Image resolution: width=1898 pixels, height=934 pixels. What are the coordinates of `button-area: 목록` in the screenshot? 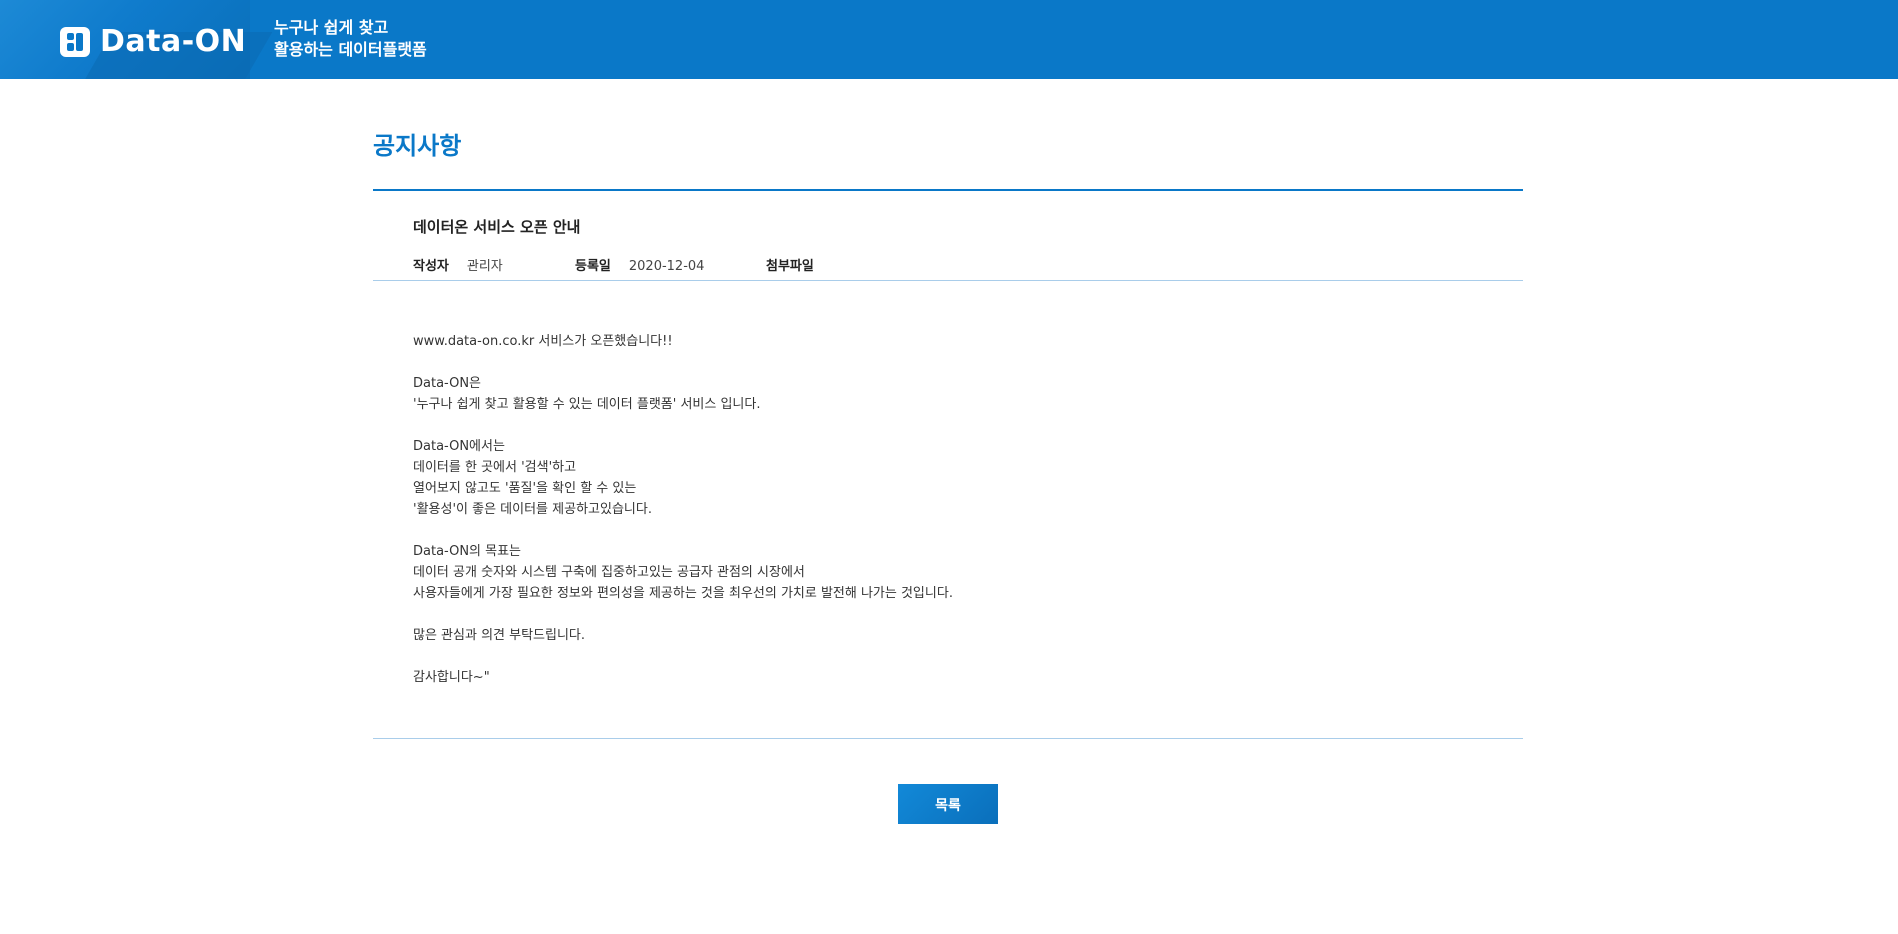 It's located at (948, 804).